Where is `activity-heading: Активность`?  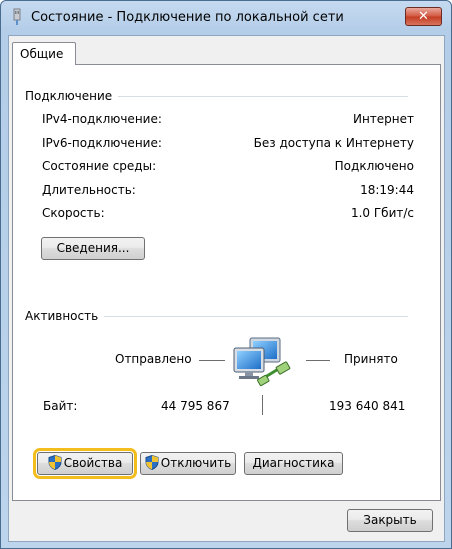
activity-heading: Активность is located at coordinates (62, 316).